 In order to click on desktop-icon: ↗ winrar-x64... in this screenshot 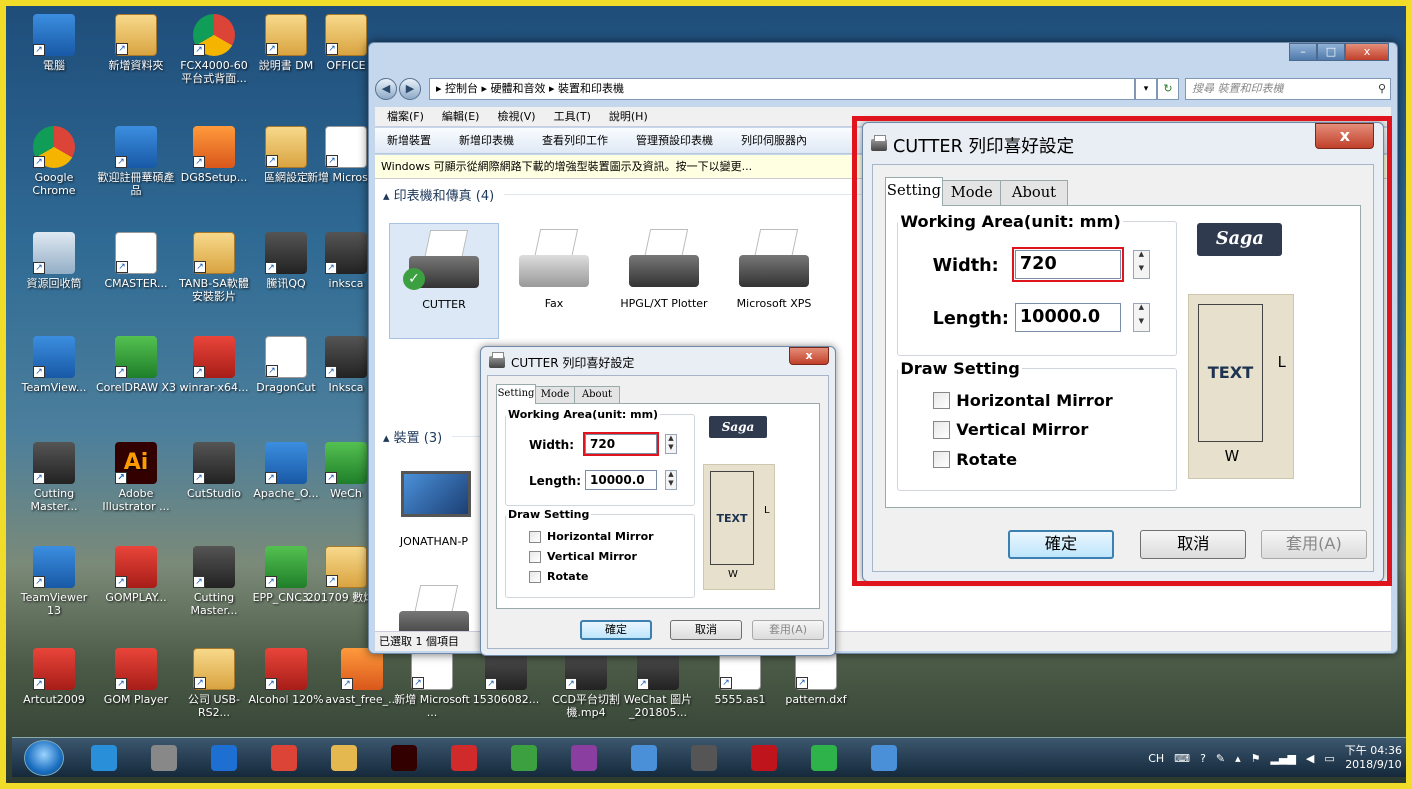, I will do `click(214, 365)`.